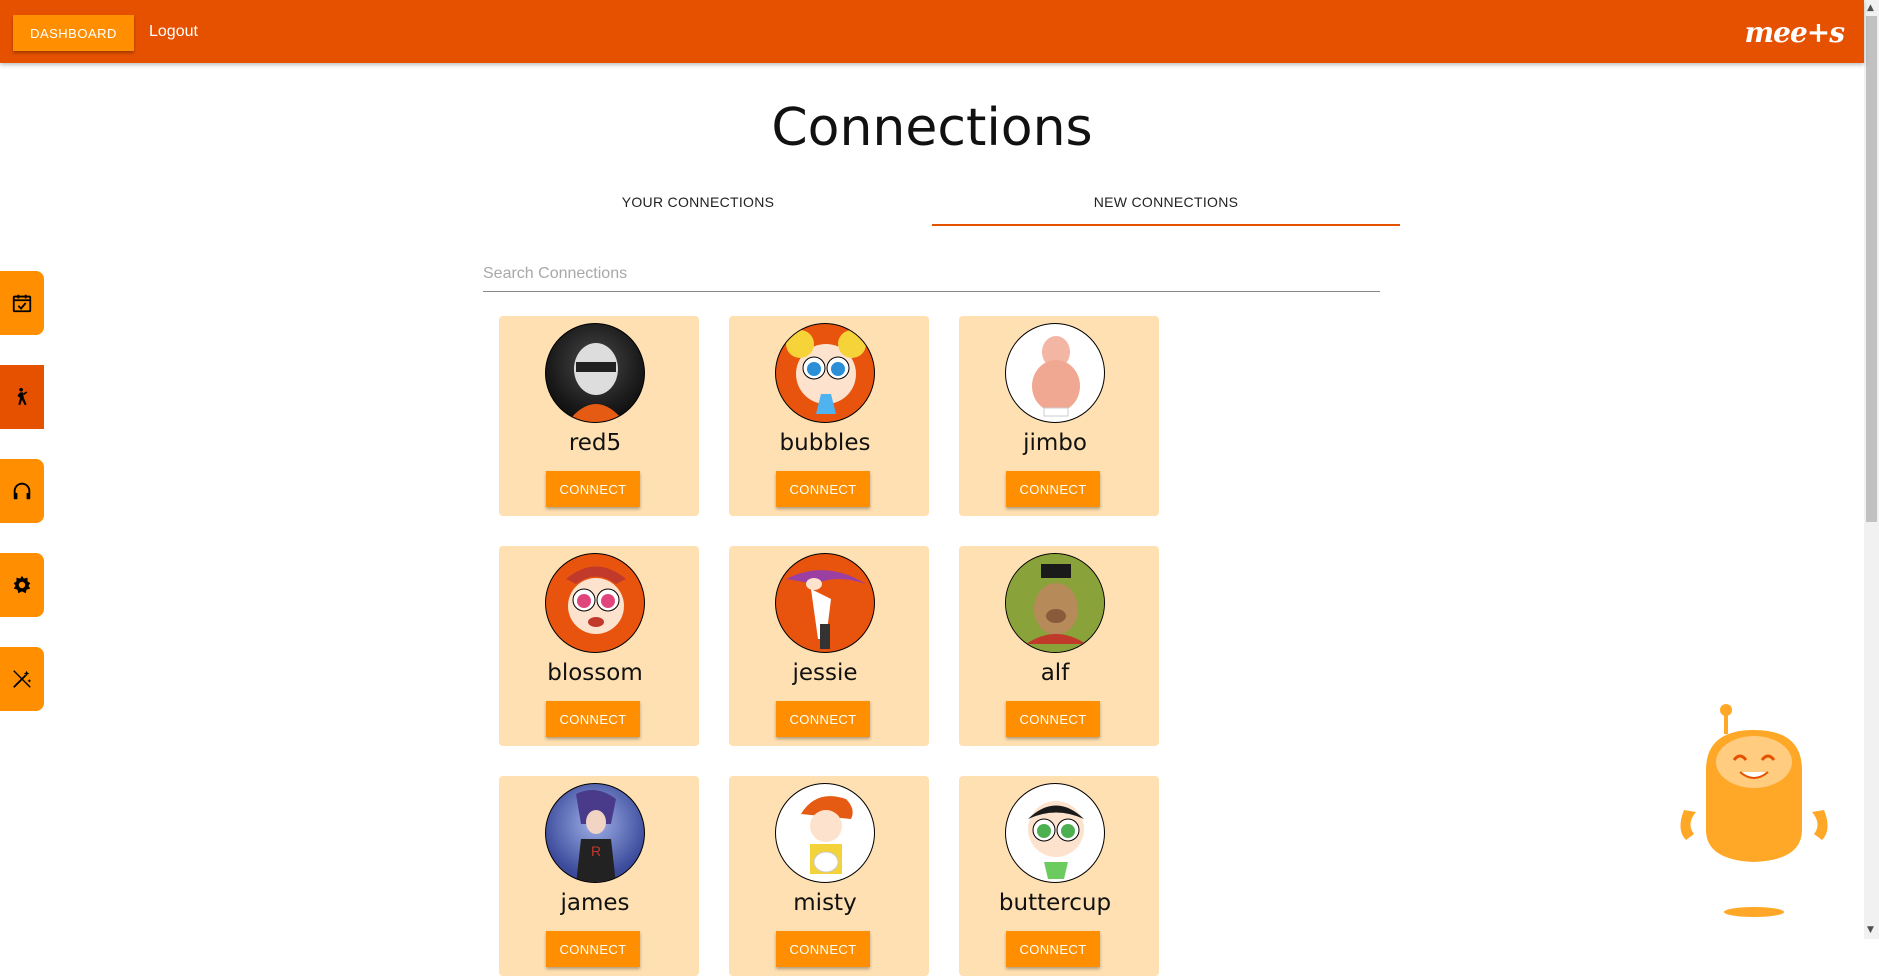 The image size is (1879, 976). I want to click on avatar: R, so click(595, 833).